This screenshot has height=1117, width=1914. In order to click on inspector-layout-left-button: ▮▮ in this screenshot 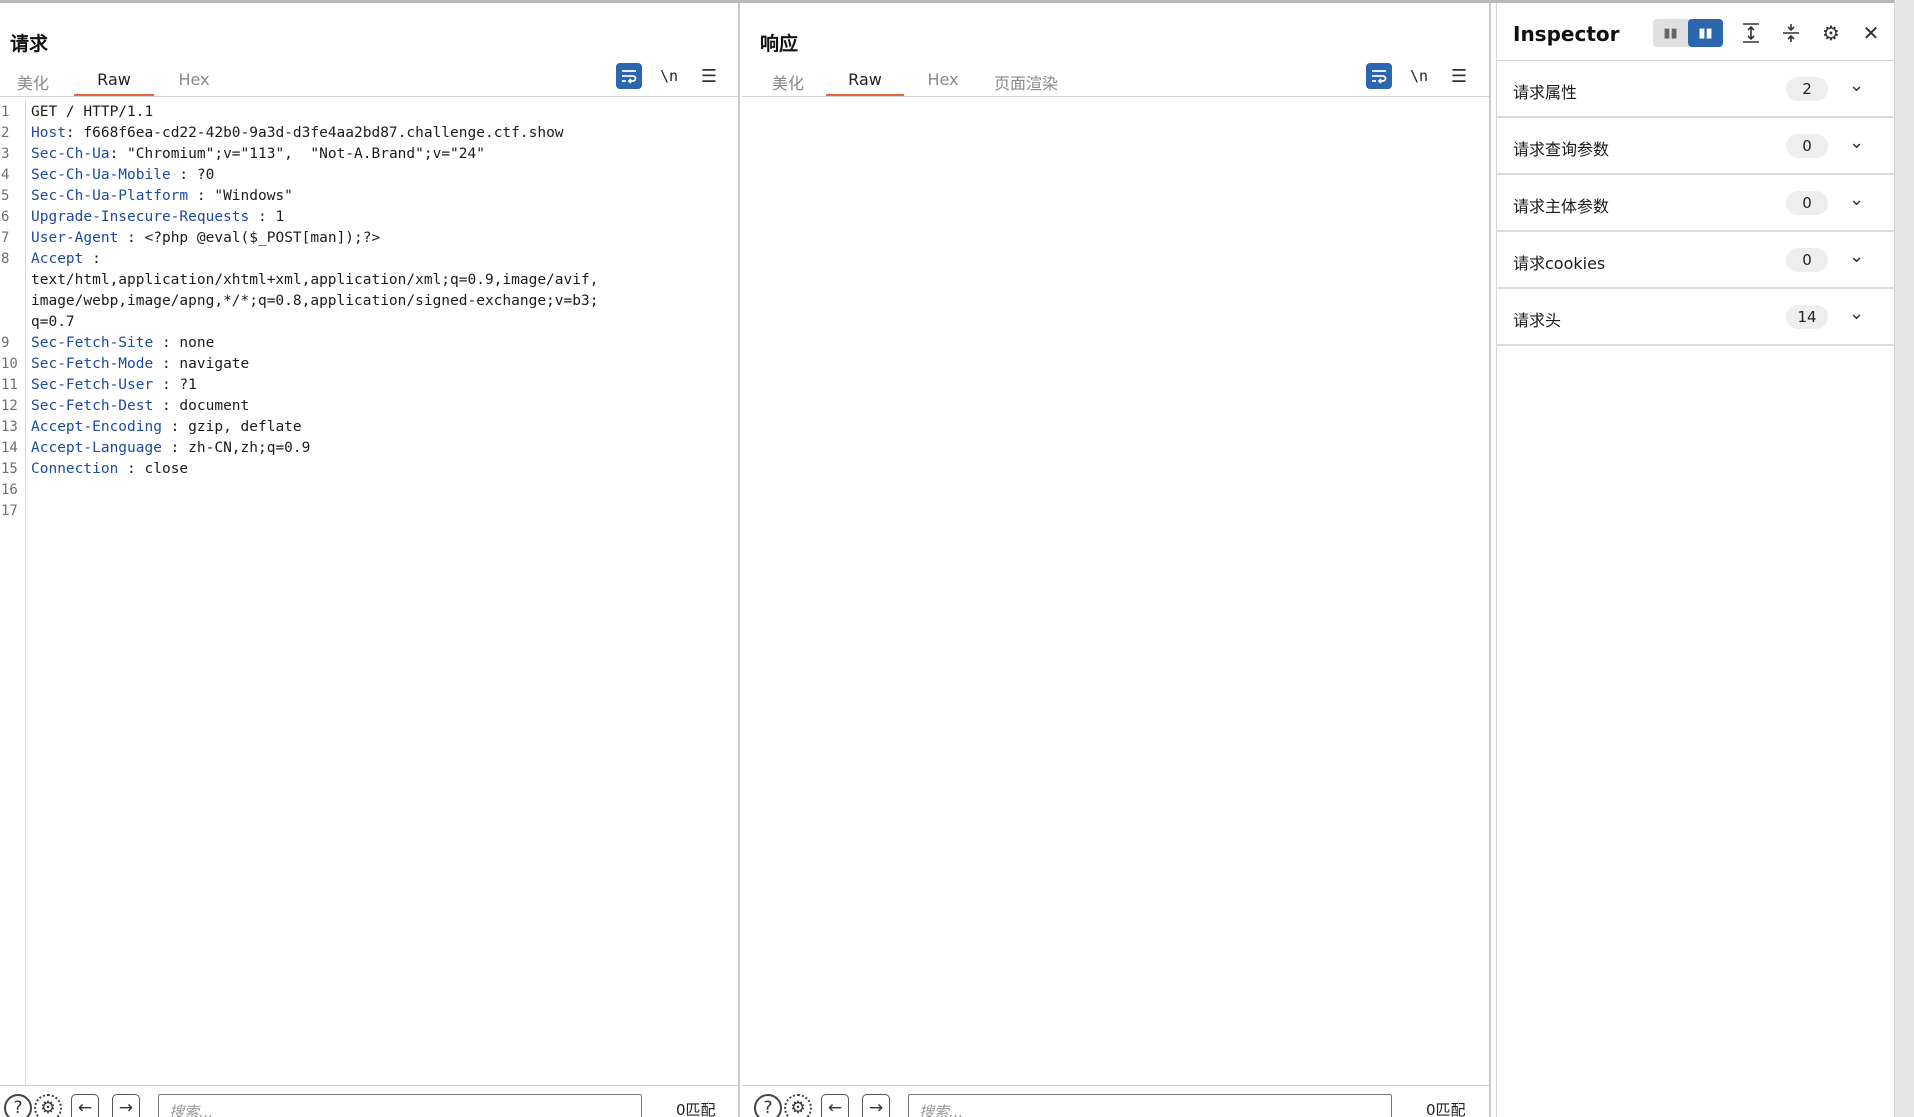, I will do `click(1670, 33)`.